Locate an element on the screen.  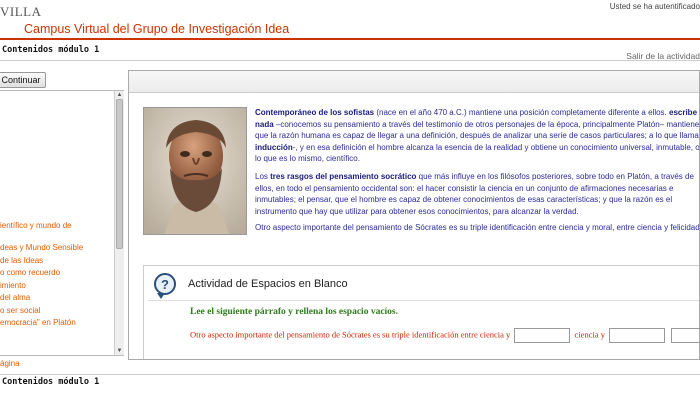
toc-item: ientífico y mundo de is located at coordinates (36, 225).